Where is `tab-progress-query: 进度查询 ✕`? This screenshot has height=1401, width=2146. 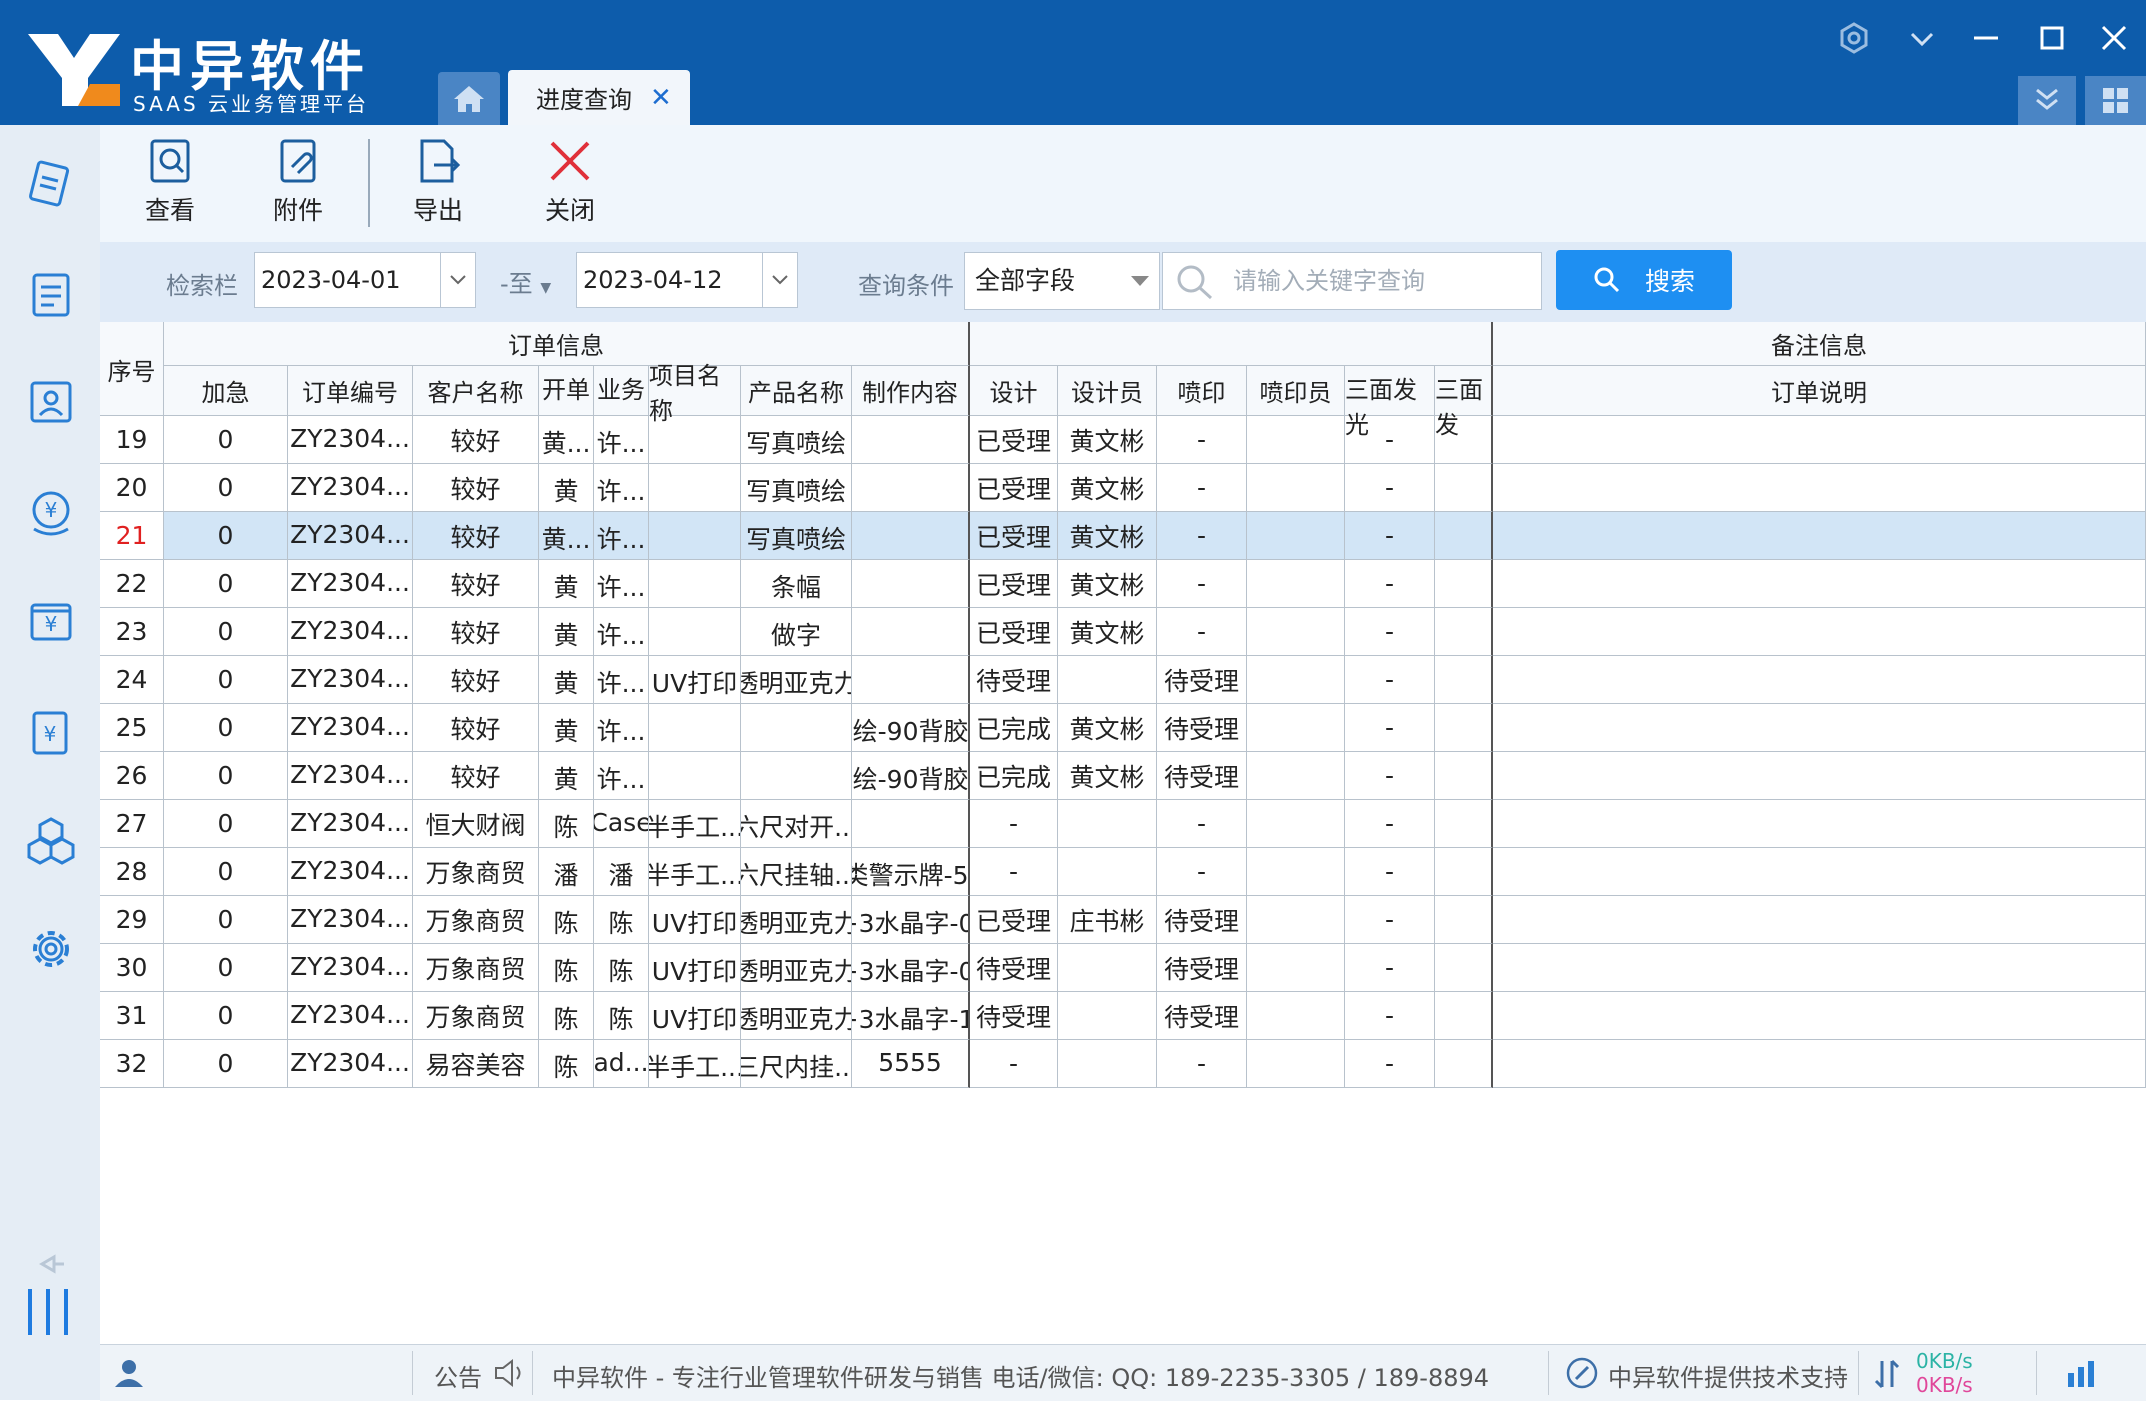 tab-progress-query: 进度查询 ✕ is located at coordinates (599, 97).